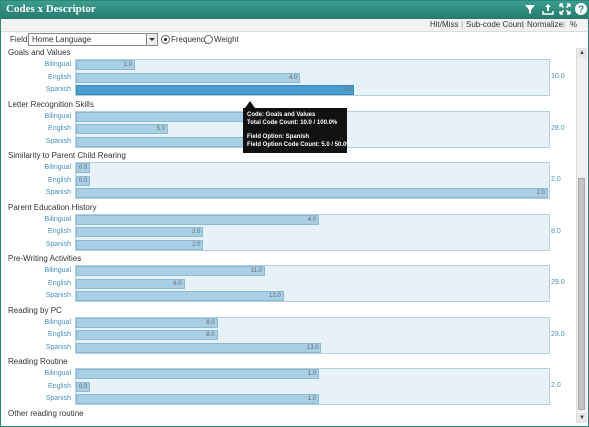  Describe the element at coordinates (558, 76) in the screenshot. I see `section-total: 10.0` at that location.